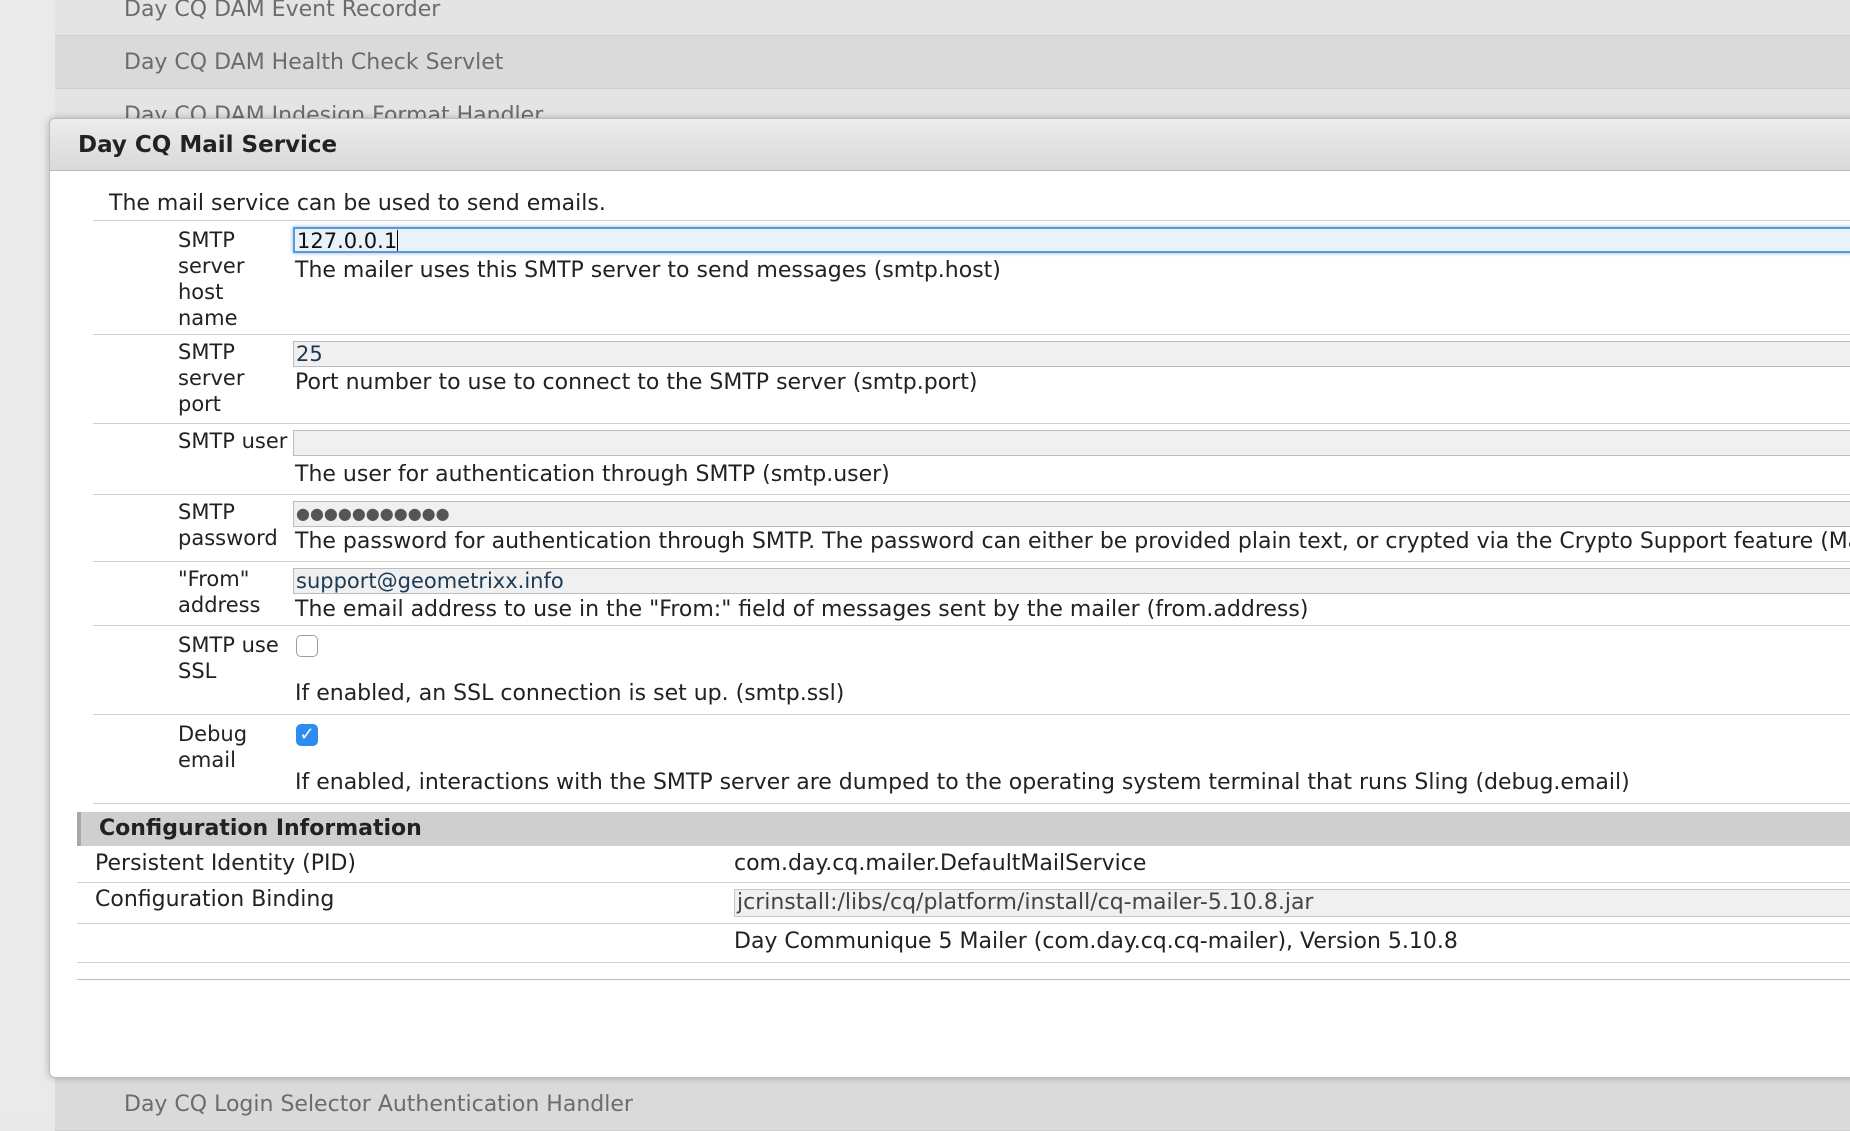 This screenshot has width=1850, height=1131. Describe the element at coordinates (1071, 443) in the screenshot. I see `smtp-user-input` at that location.